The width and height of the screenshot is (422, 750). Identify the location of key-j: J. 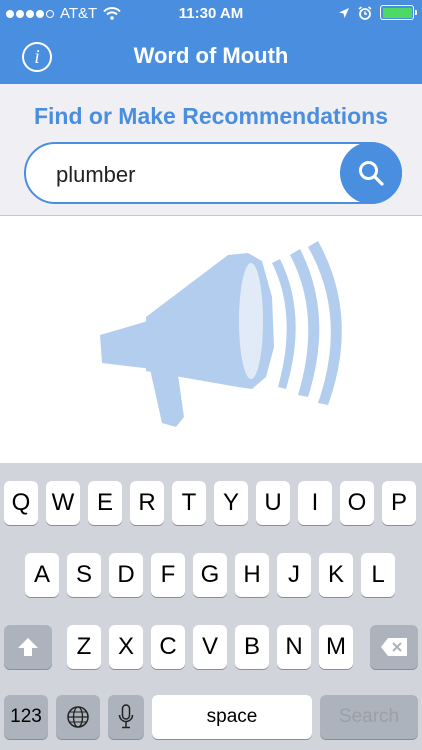
(294, 575).